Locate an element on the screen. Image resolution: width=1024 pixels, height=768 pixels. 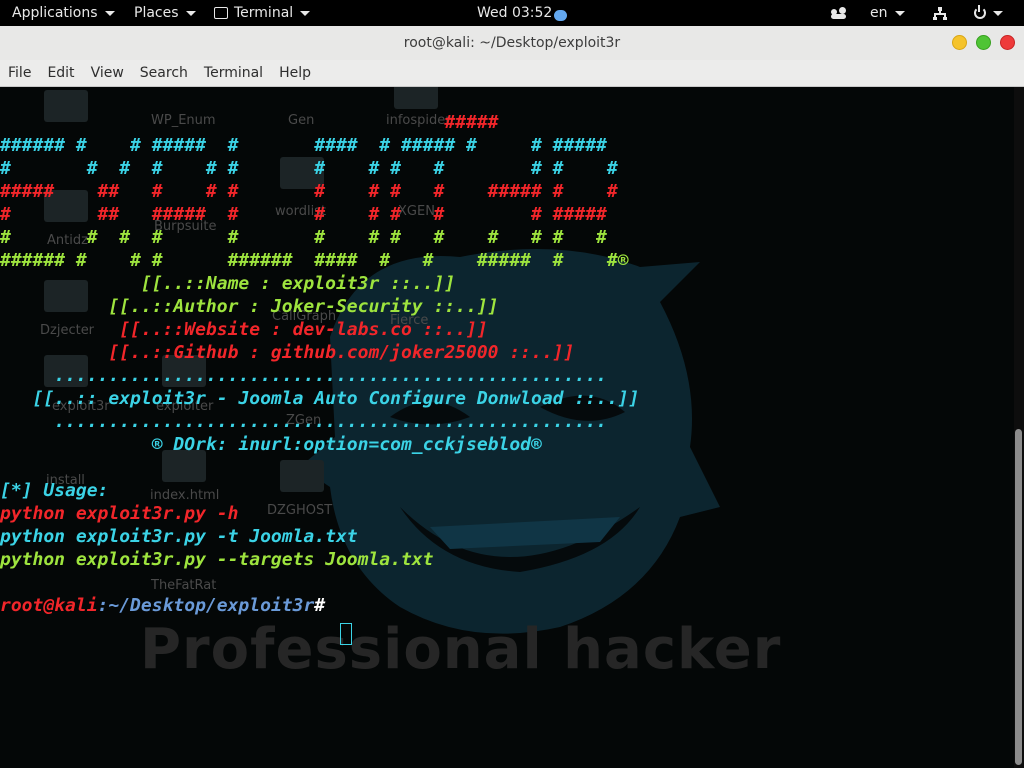
power-menu is located at coordinates (988, 13).